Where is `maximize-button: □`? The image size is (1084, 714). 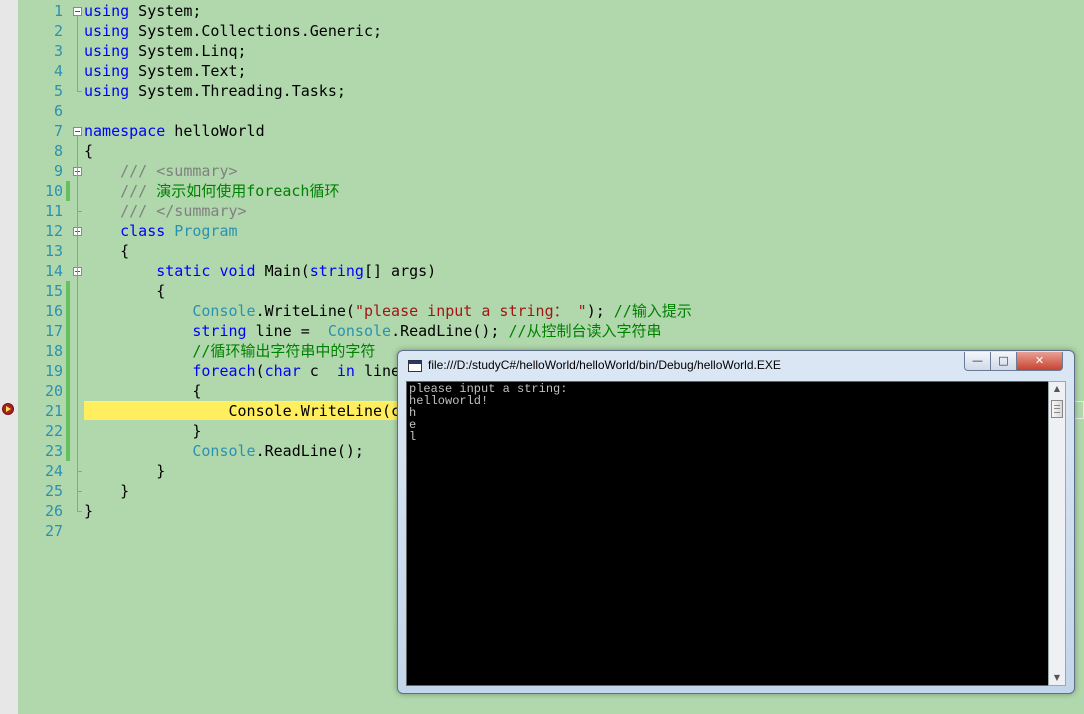
maximize-button: □ is located at coordinates (1003, 361).